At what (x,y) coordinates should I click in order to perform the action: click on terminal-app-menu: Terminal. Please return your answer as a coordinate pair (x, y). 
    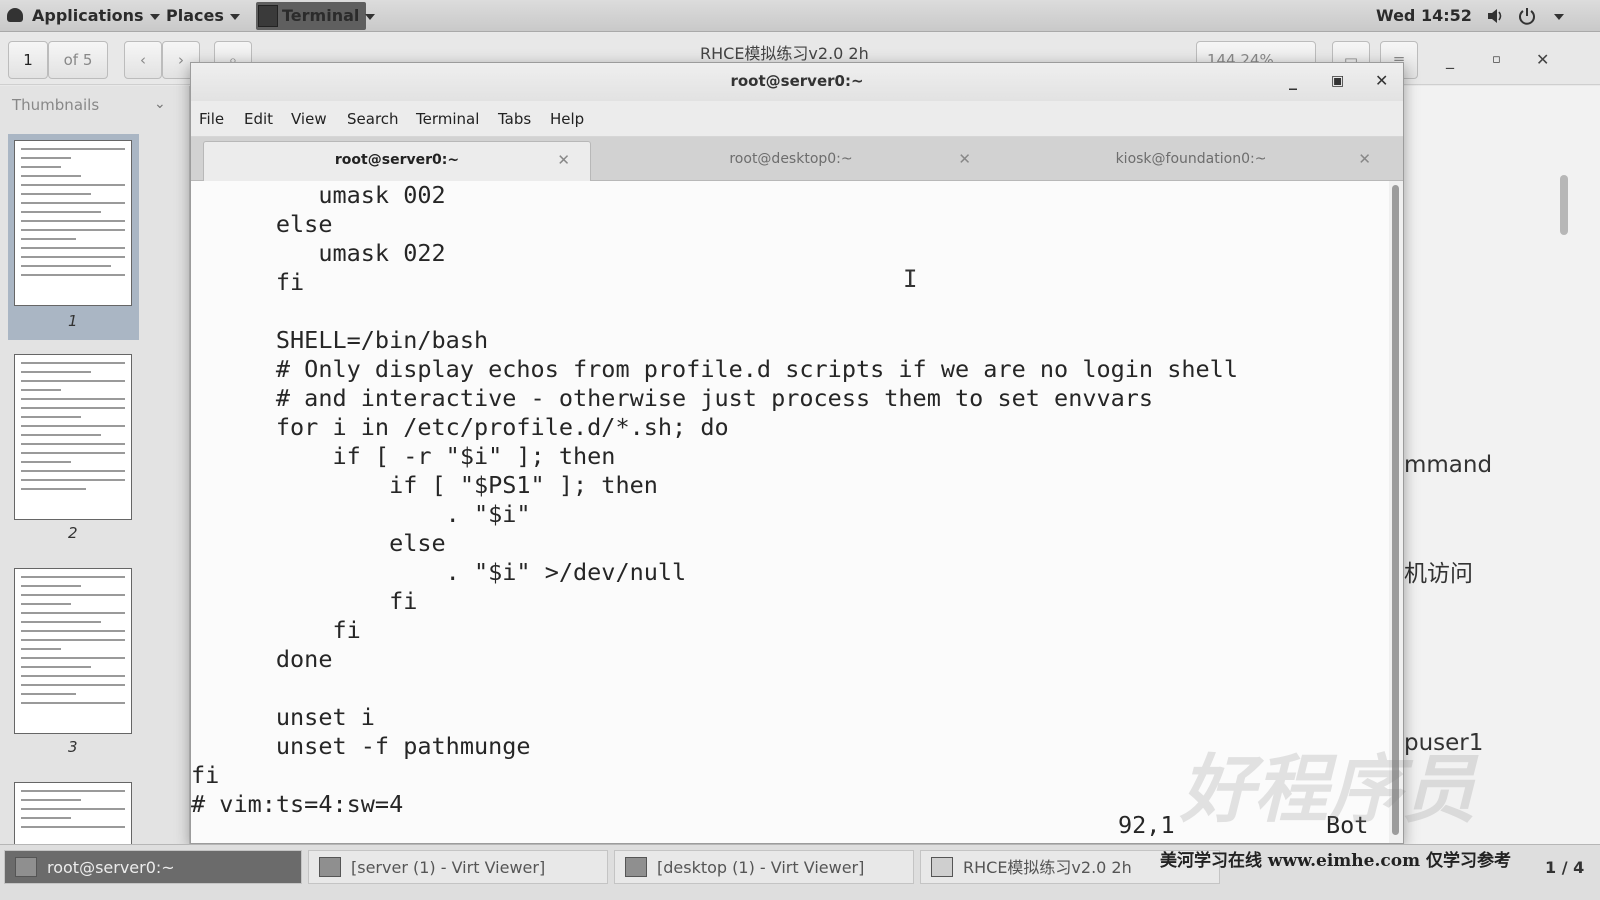
    Looking at the image, I should click on (329, 16).